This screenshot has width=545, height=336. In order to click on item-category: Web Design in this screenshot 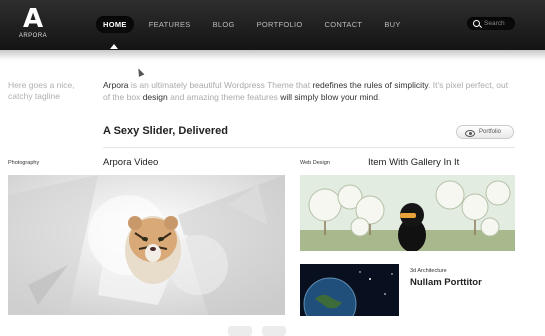, I will do `click(315, 163)`.